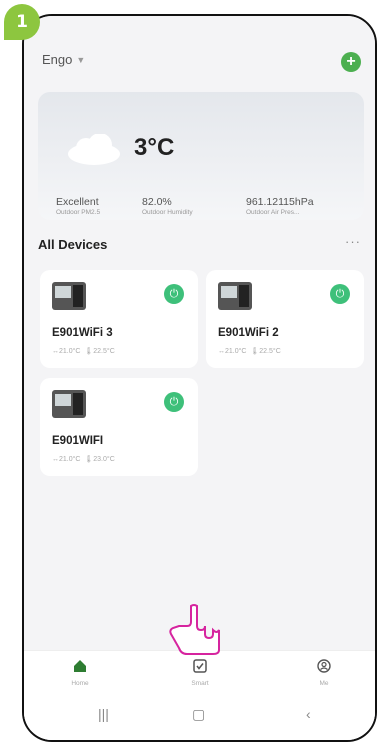 This screenshot has height=747, width=383. What do you see at coordinates (119, 319) in the screenshot?
I see `device-card: ⏻ E901WiFi 3 ↔21.0°C 🌡22.5°C` at bounding box center [119, 319].